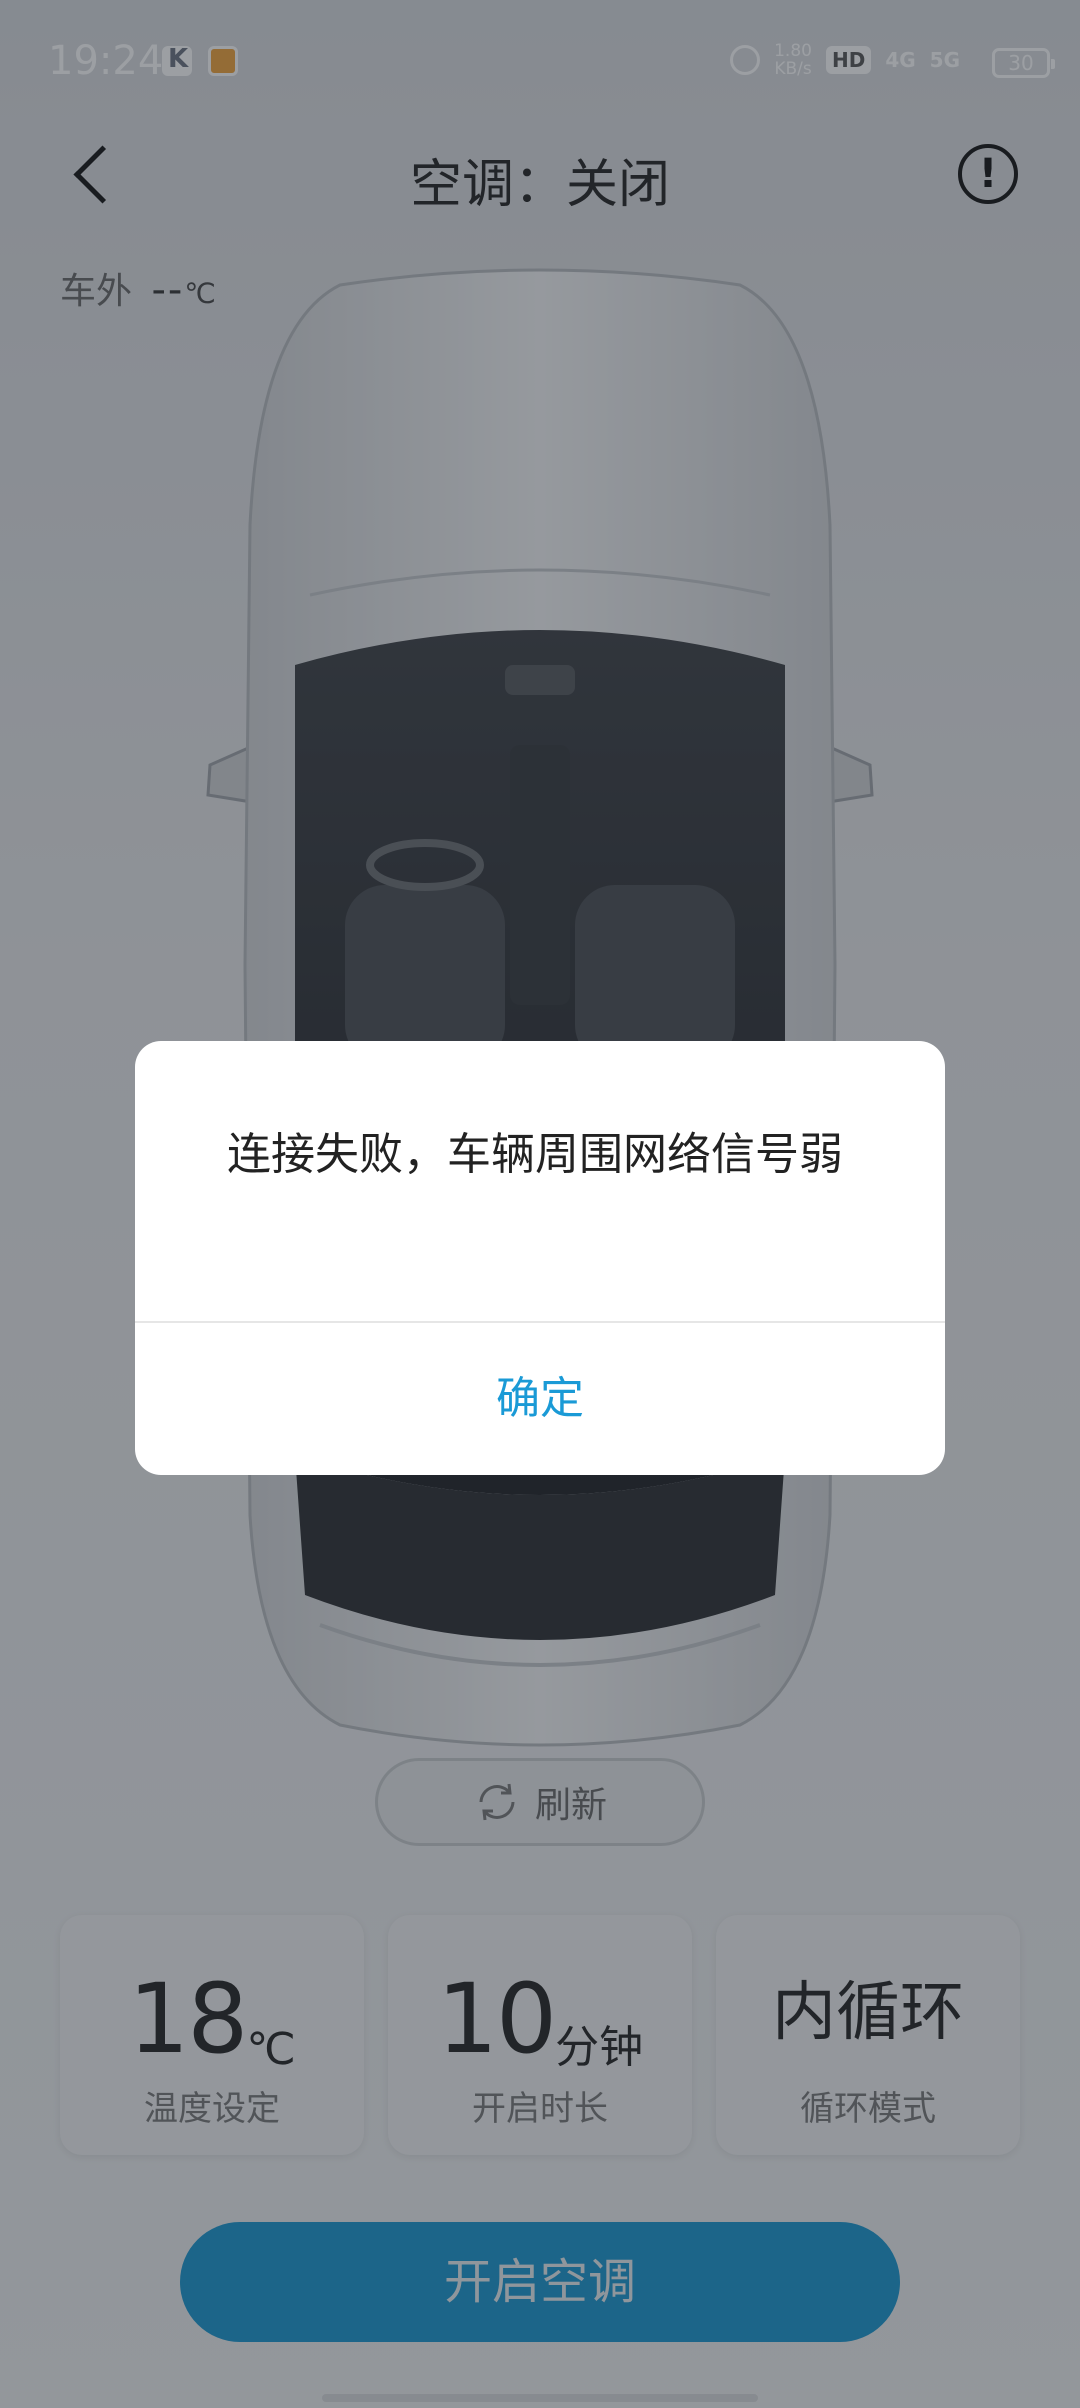 Image resolution: width=1080 pixels, height=2408 pixels. Describe the element at coordinates (535, 1154) in the screenshot. I see `dialog-message: 连接失败，车辆周围网络信号弱` at that location.